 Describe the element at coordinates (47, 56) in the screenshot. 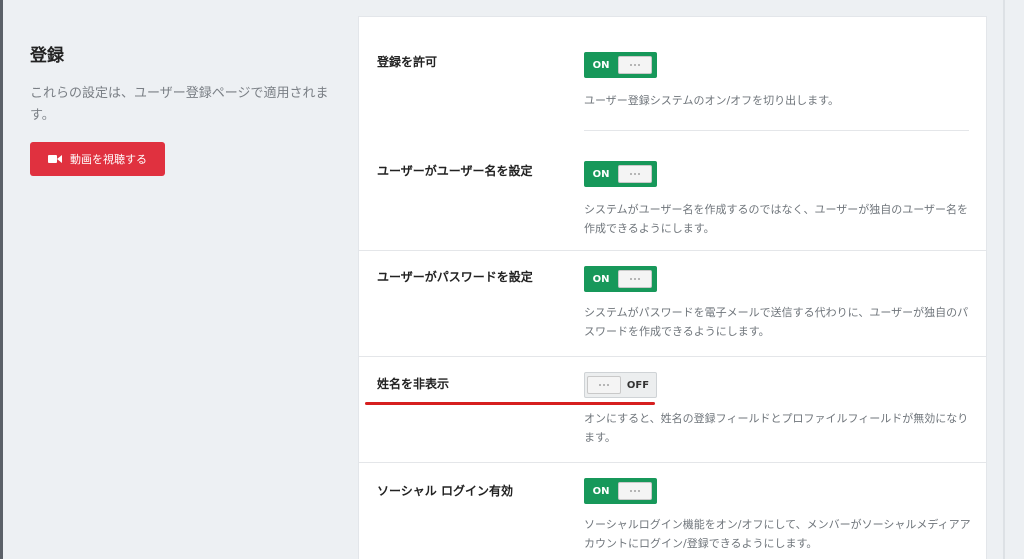

I see `section-title: 登録` at that location.